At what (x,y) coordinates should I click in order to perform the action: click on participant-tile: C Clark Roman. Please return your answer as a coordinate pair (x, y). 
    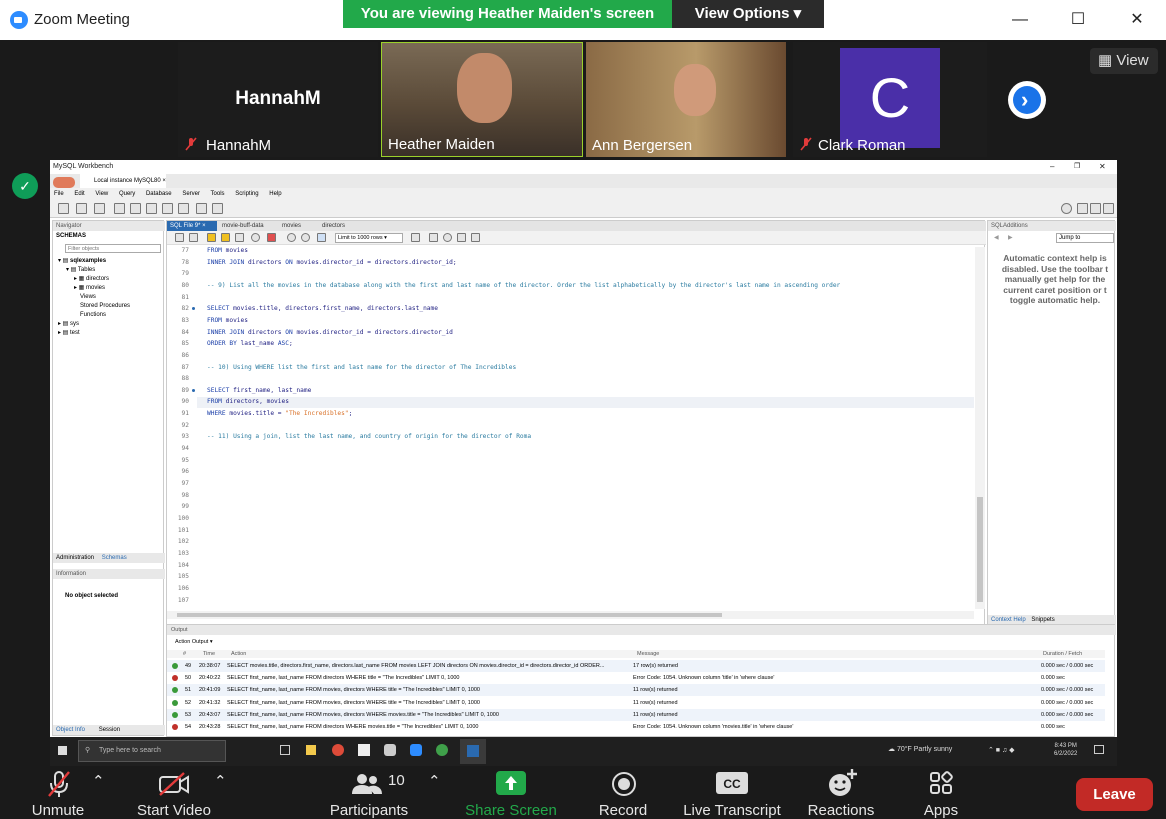
    Looking at the image, I should click on (890, 99).